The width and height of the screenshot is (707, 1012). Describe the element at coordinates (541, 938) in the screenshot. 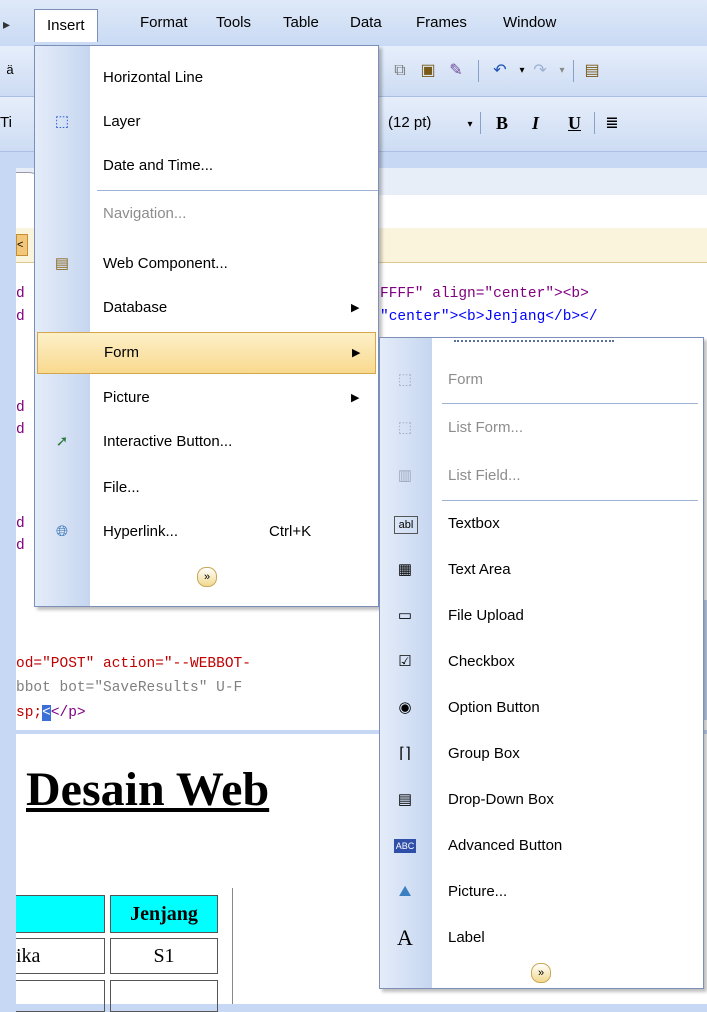

I see `menu-item-label: A Label` at that location.